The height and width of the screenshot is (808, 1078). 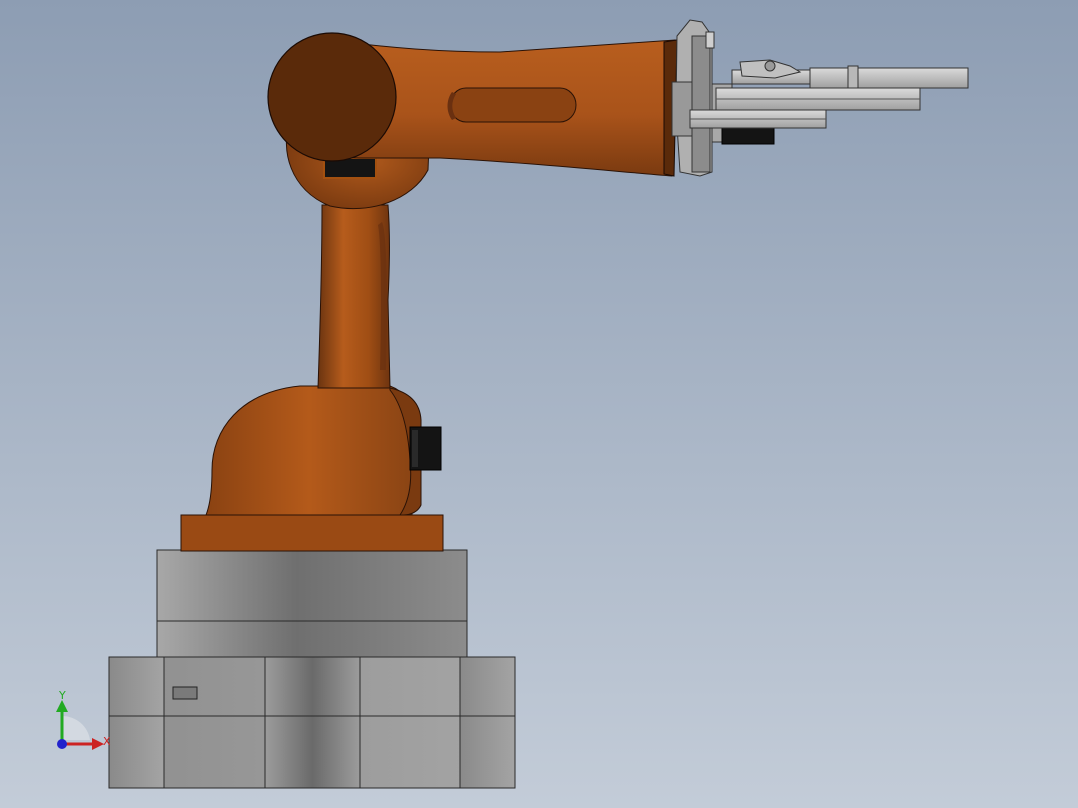 What do you see at coordinates (62, 744) in the screenshot?
I see `z-axis-icon` at bounding box center [62, 744].